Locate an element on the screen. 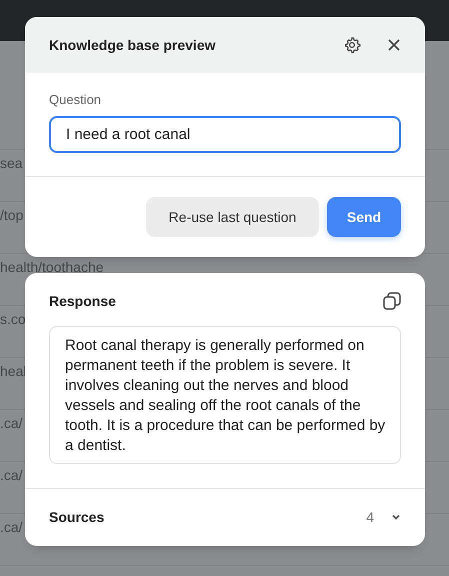 Image resolution: width=449 pixels, height=576 pixels. row-text: sea is located at coordinates (11, 163).